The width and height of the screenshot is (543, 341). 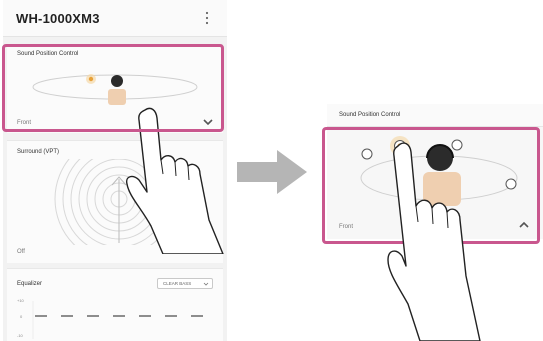 What do you see at coordinates (434, 241) in the screenshot?
I see `tap-hand-icon` at bounding box center [434, 241].